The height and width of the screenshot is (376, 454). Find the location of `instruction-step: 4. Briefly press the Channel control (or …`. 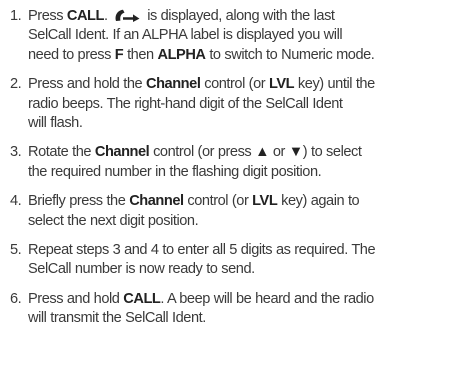

instruction-step: 4. Briefly press the Channel control (or … is located at coordinates (227, 211).